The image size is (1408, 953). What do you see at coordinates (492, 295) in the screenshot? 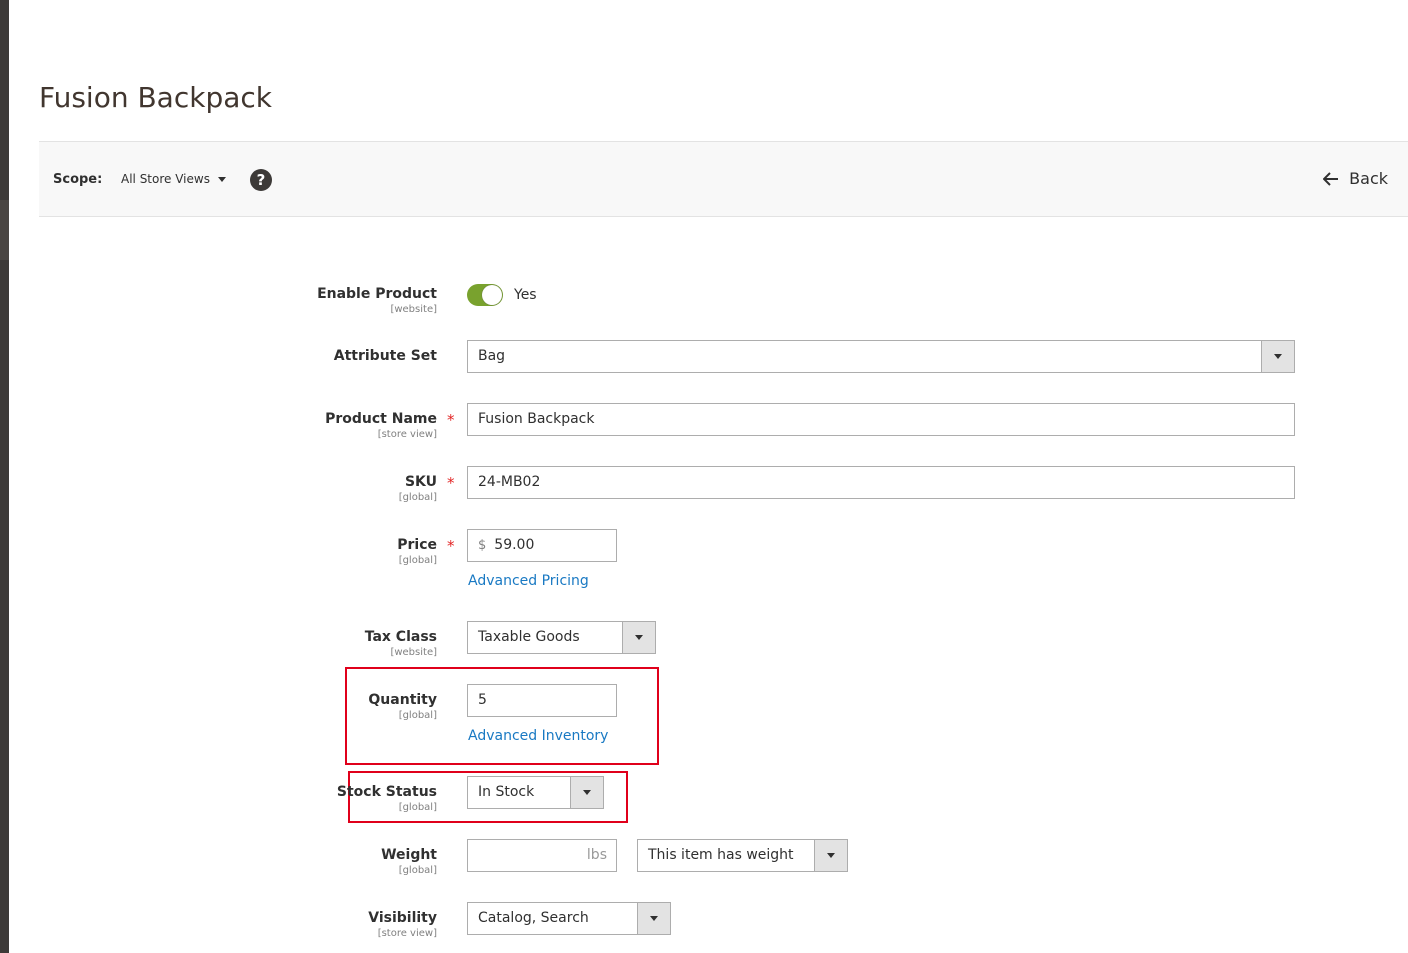
I see `toggle-knob` at bounding box center [492, 295].